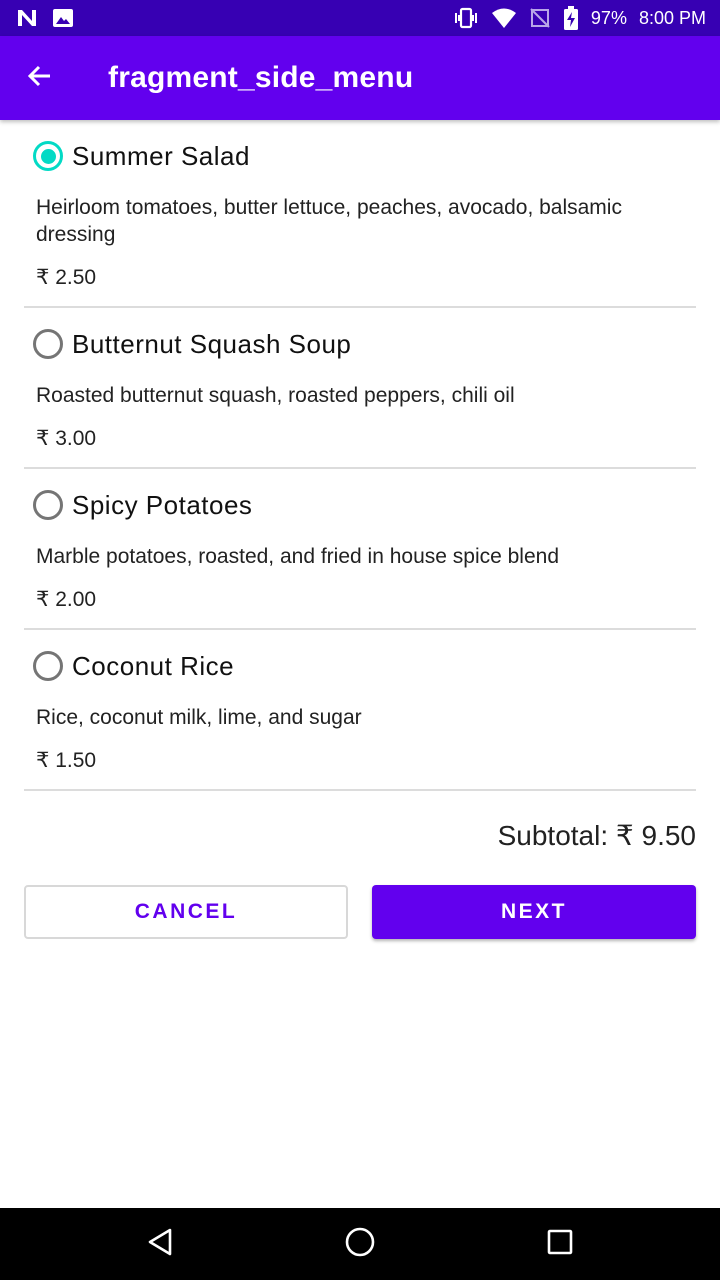 The height and width of the screenshot is (1280, 720). Describe the element at coordinates (360, 505) in the screenshot. I see `menu-item-radio-row: Spicy Potatoes` at that location.